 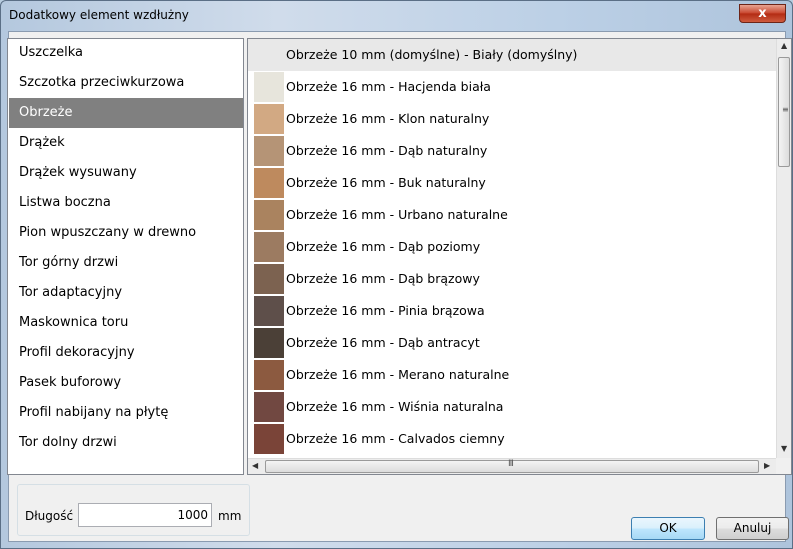 I want to click on length-unit: mm, so click(x=230, y=516).